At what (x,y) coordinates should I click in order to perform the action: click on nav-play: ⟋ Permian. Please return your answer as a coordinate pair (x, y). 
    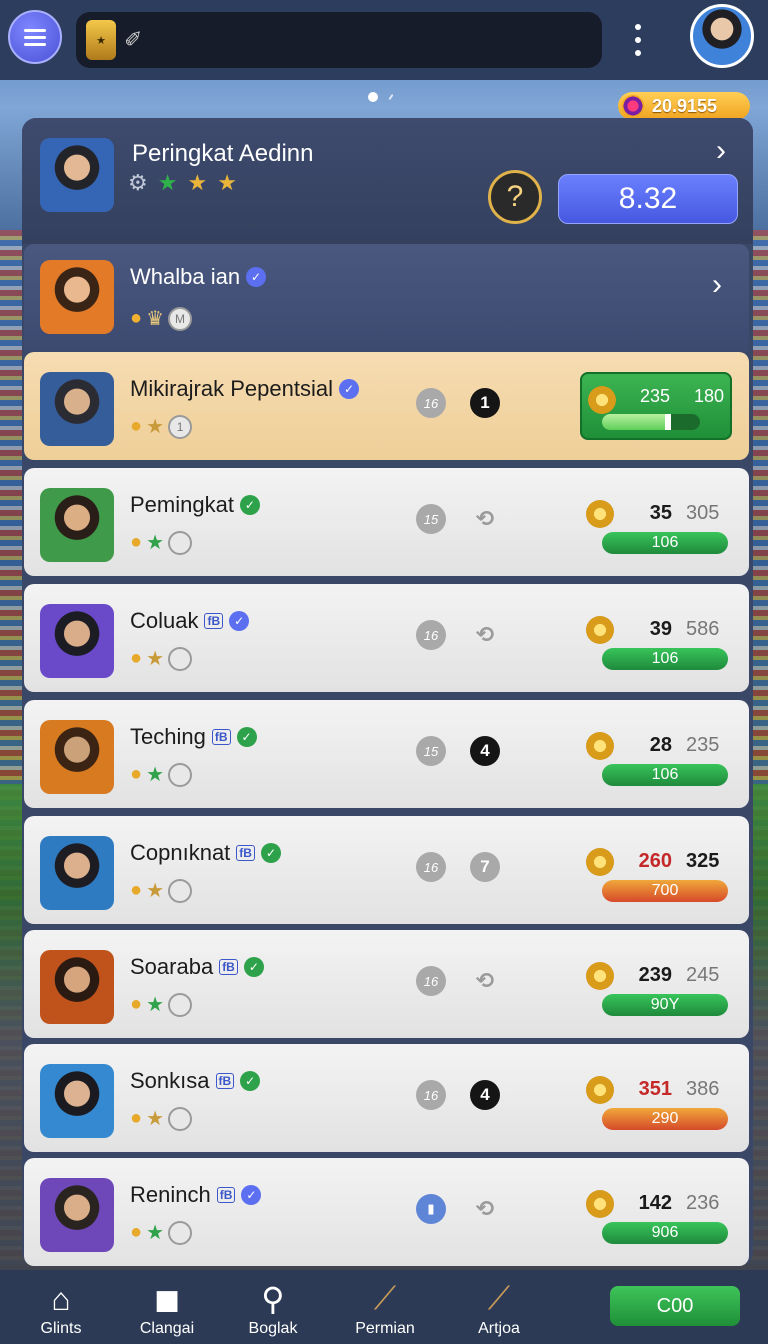
    Looking at the image, I should click on (385, 1308).